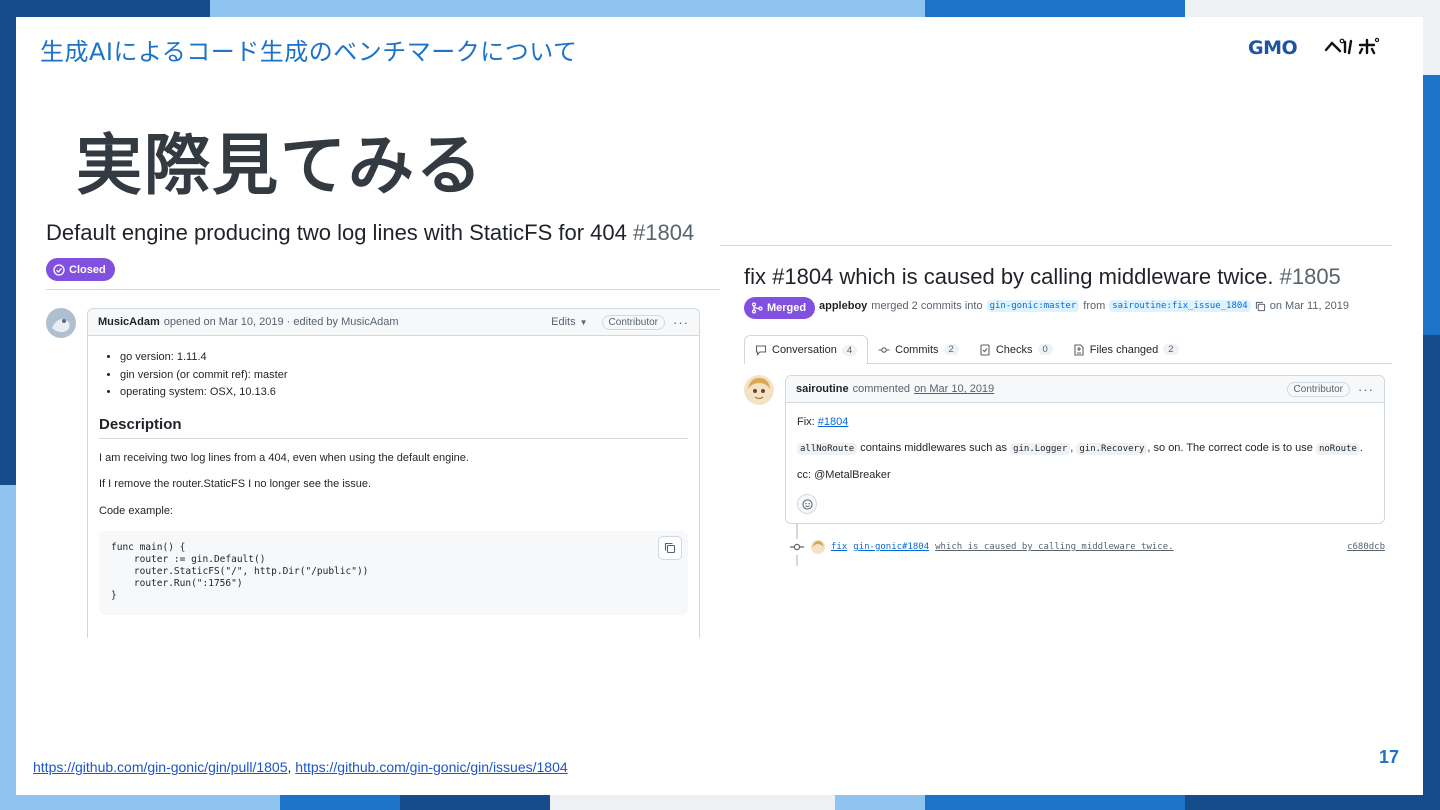 The height and width of the screenshot is (810, 1440). Describe the element at coordinates (844, 475) in the screenshot. I see `pr-comment-cc: cc: @MetalBreaker` at that location.